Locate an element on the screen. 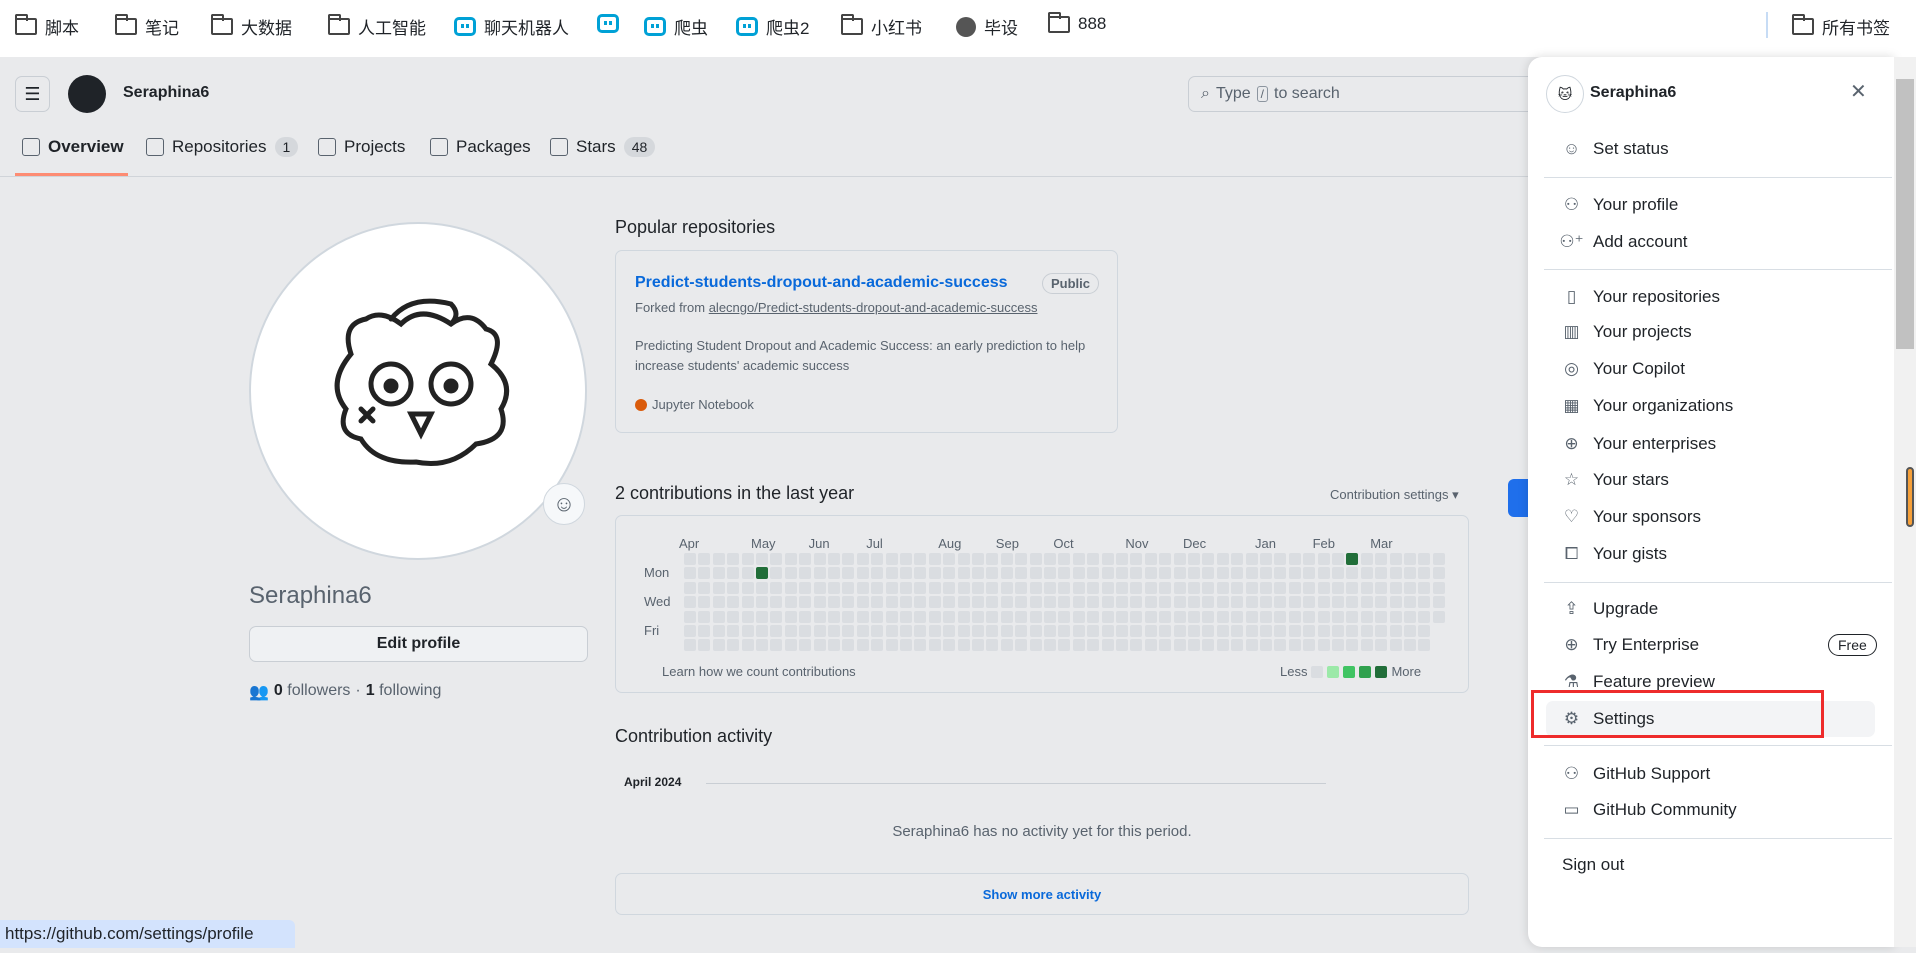 The image size is (1916, 953). followers-link: 0 followers is located at coordinates (312, 692).